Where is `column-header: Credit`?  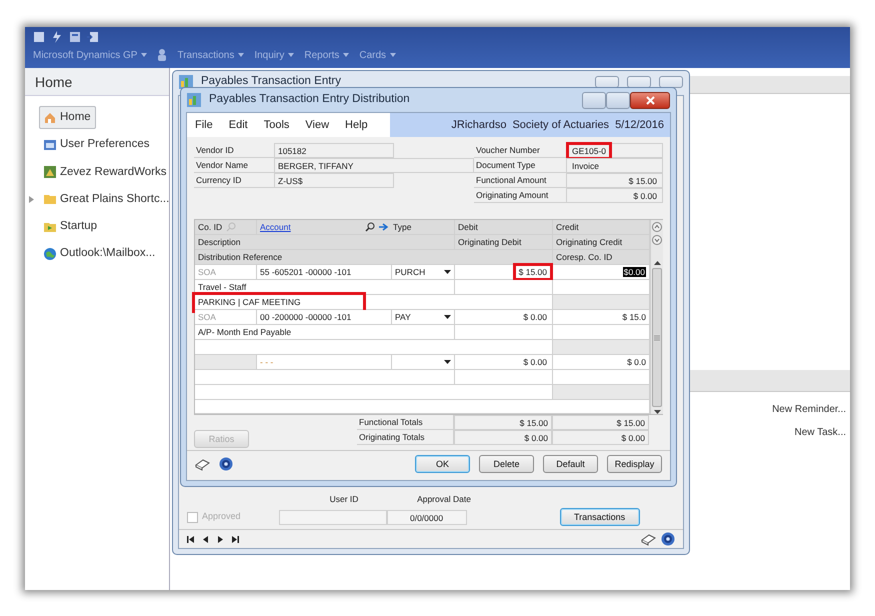 column-header: Credit is located at coordinates (601, 227).